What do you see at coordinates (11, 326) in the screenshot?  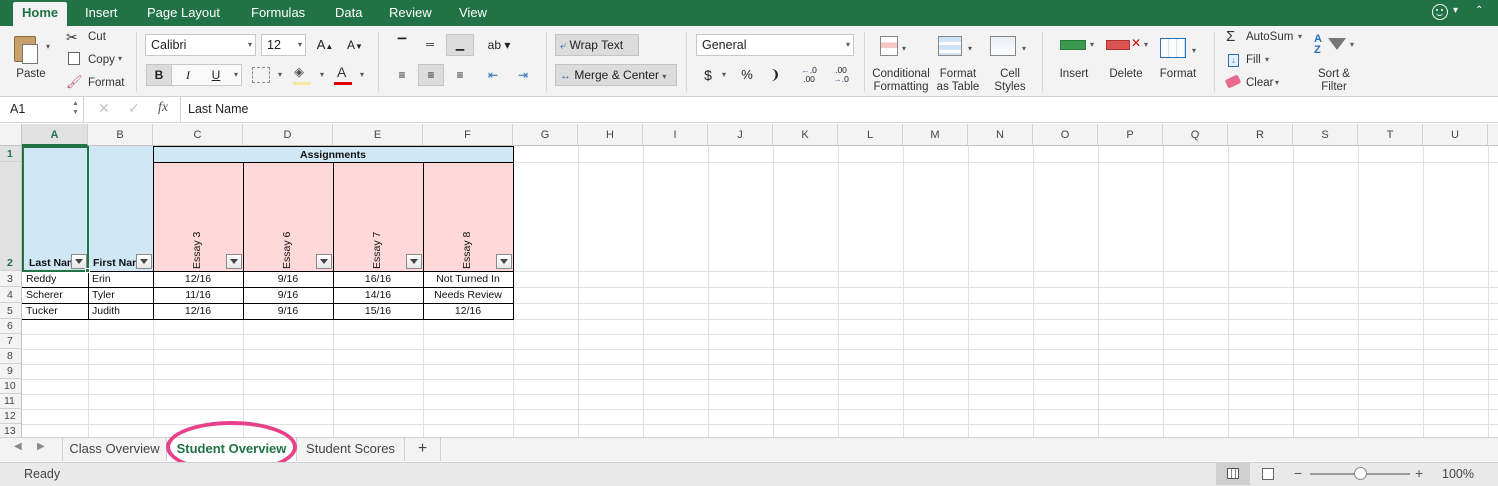 I see `row-header-6: 6` at bounding box center [11, 326].